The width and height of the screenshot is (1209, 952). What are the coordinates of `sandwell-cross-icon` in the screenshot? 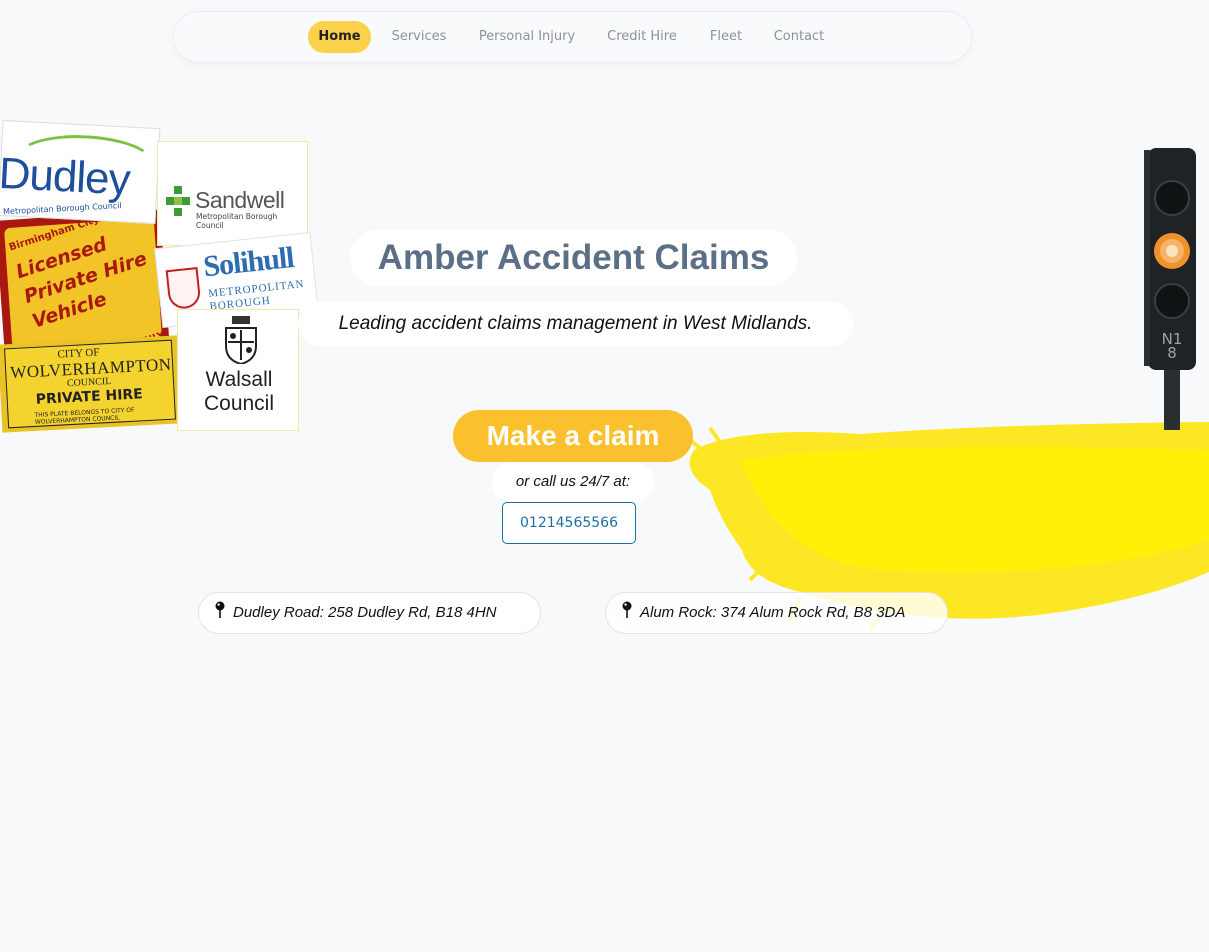 It's located at (178, 201).